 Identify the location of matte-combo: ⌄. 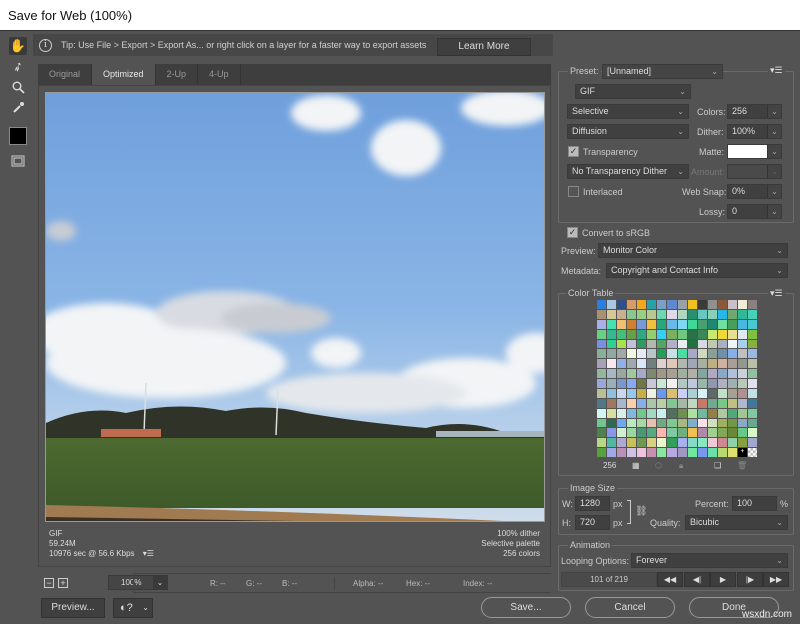
(754, 151).